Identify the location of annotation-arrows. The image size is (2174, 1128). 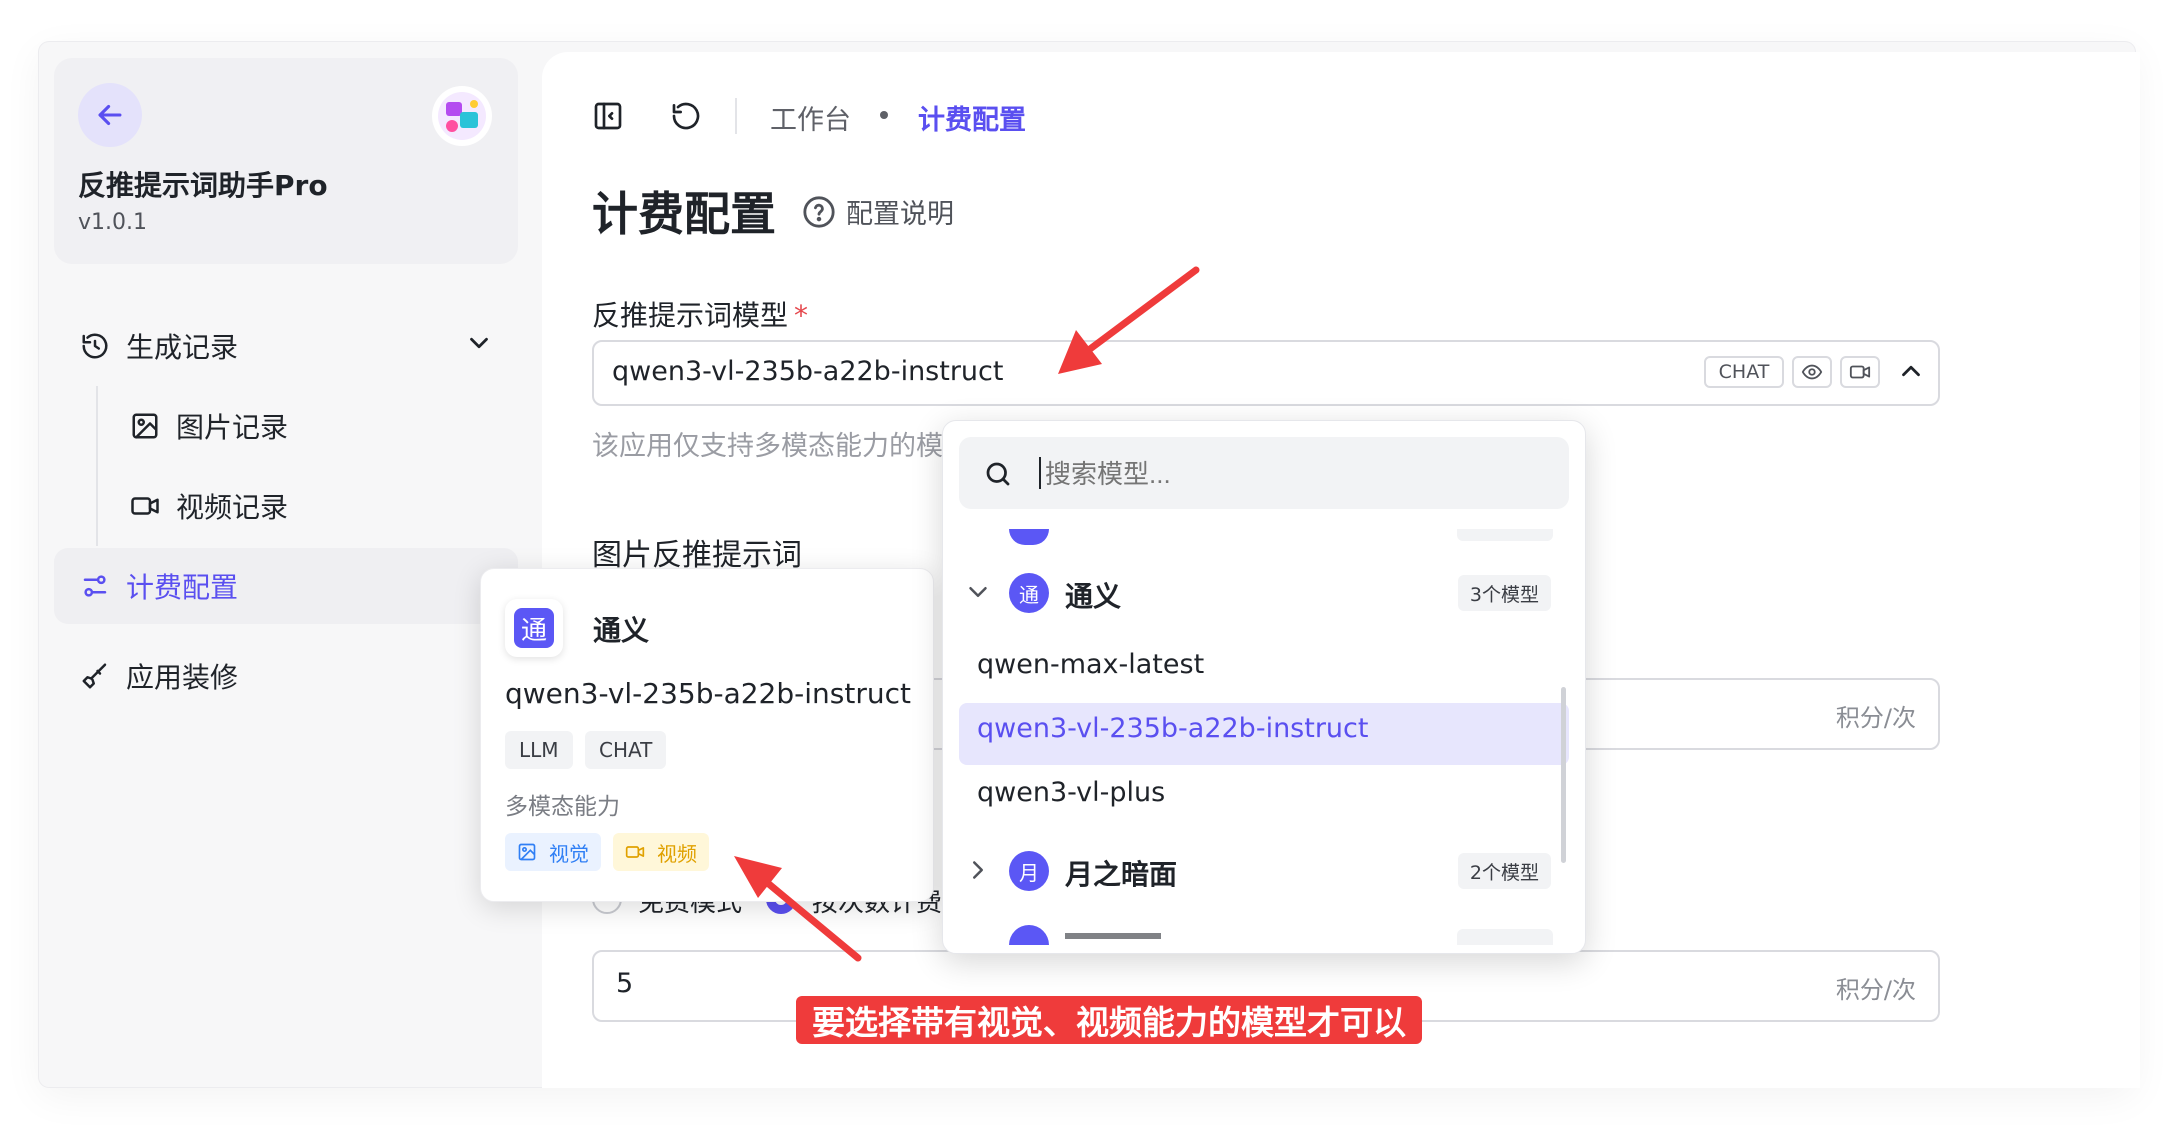
(967, 614).